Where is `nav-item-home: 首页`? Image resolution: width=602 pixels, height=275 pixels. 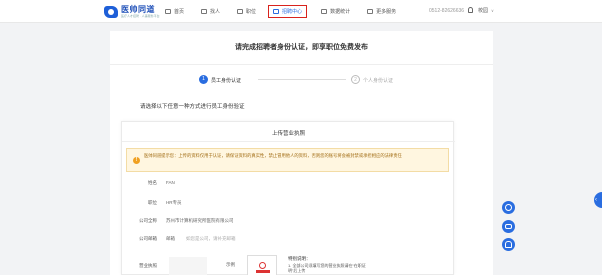
nav-item-home: 首页 is located at coordinates (174, 11).